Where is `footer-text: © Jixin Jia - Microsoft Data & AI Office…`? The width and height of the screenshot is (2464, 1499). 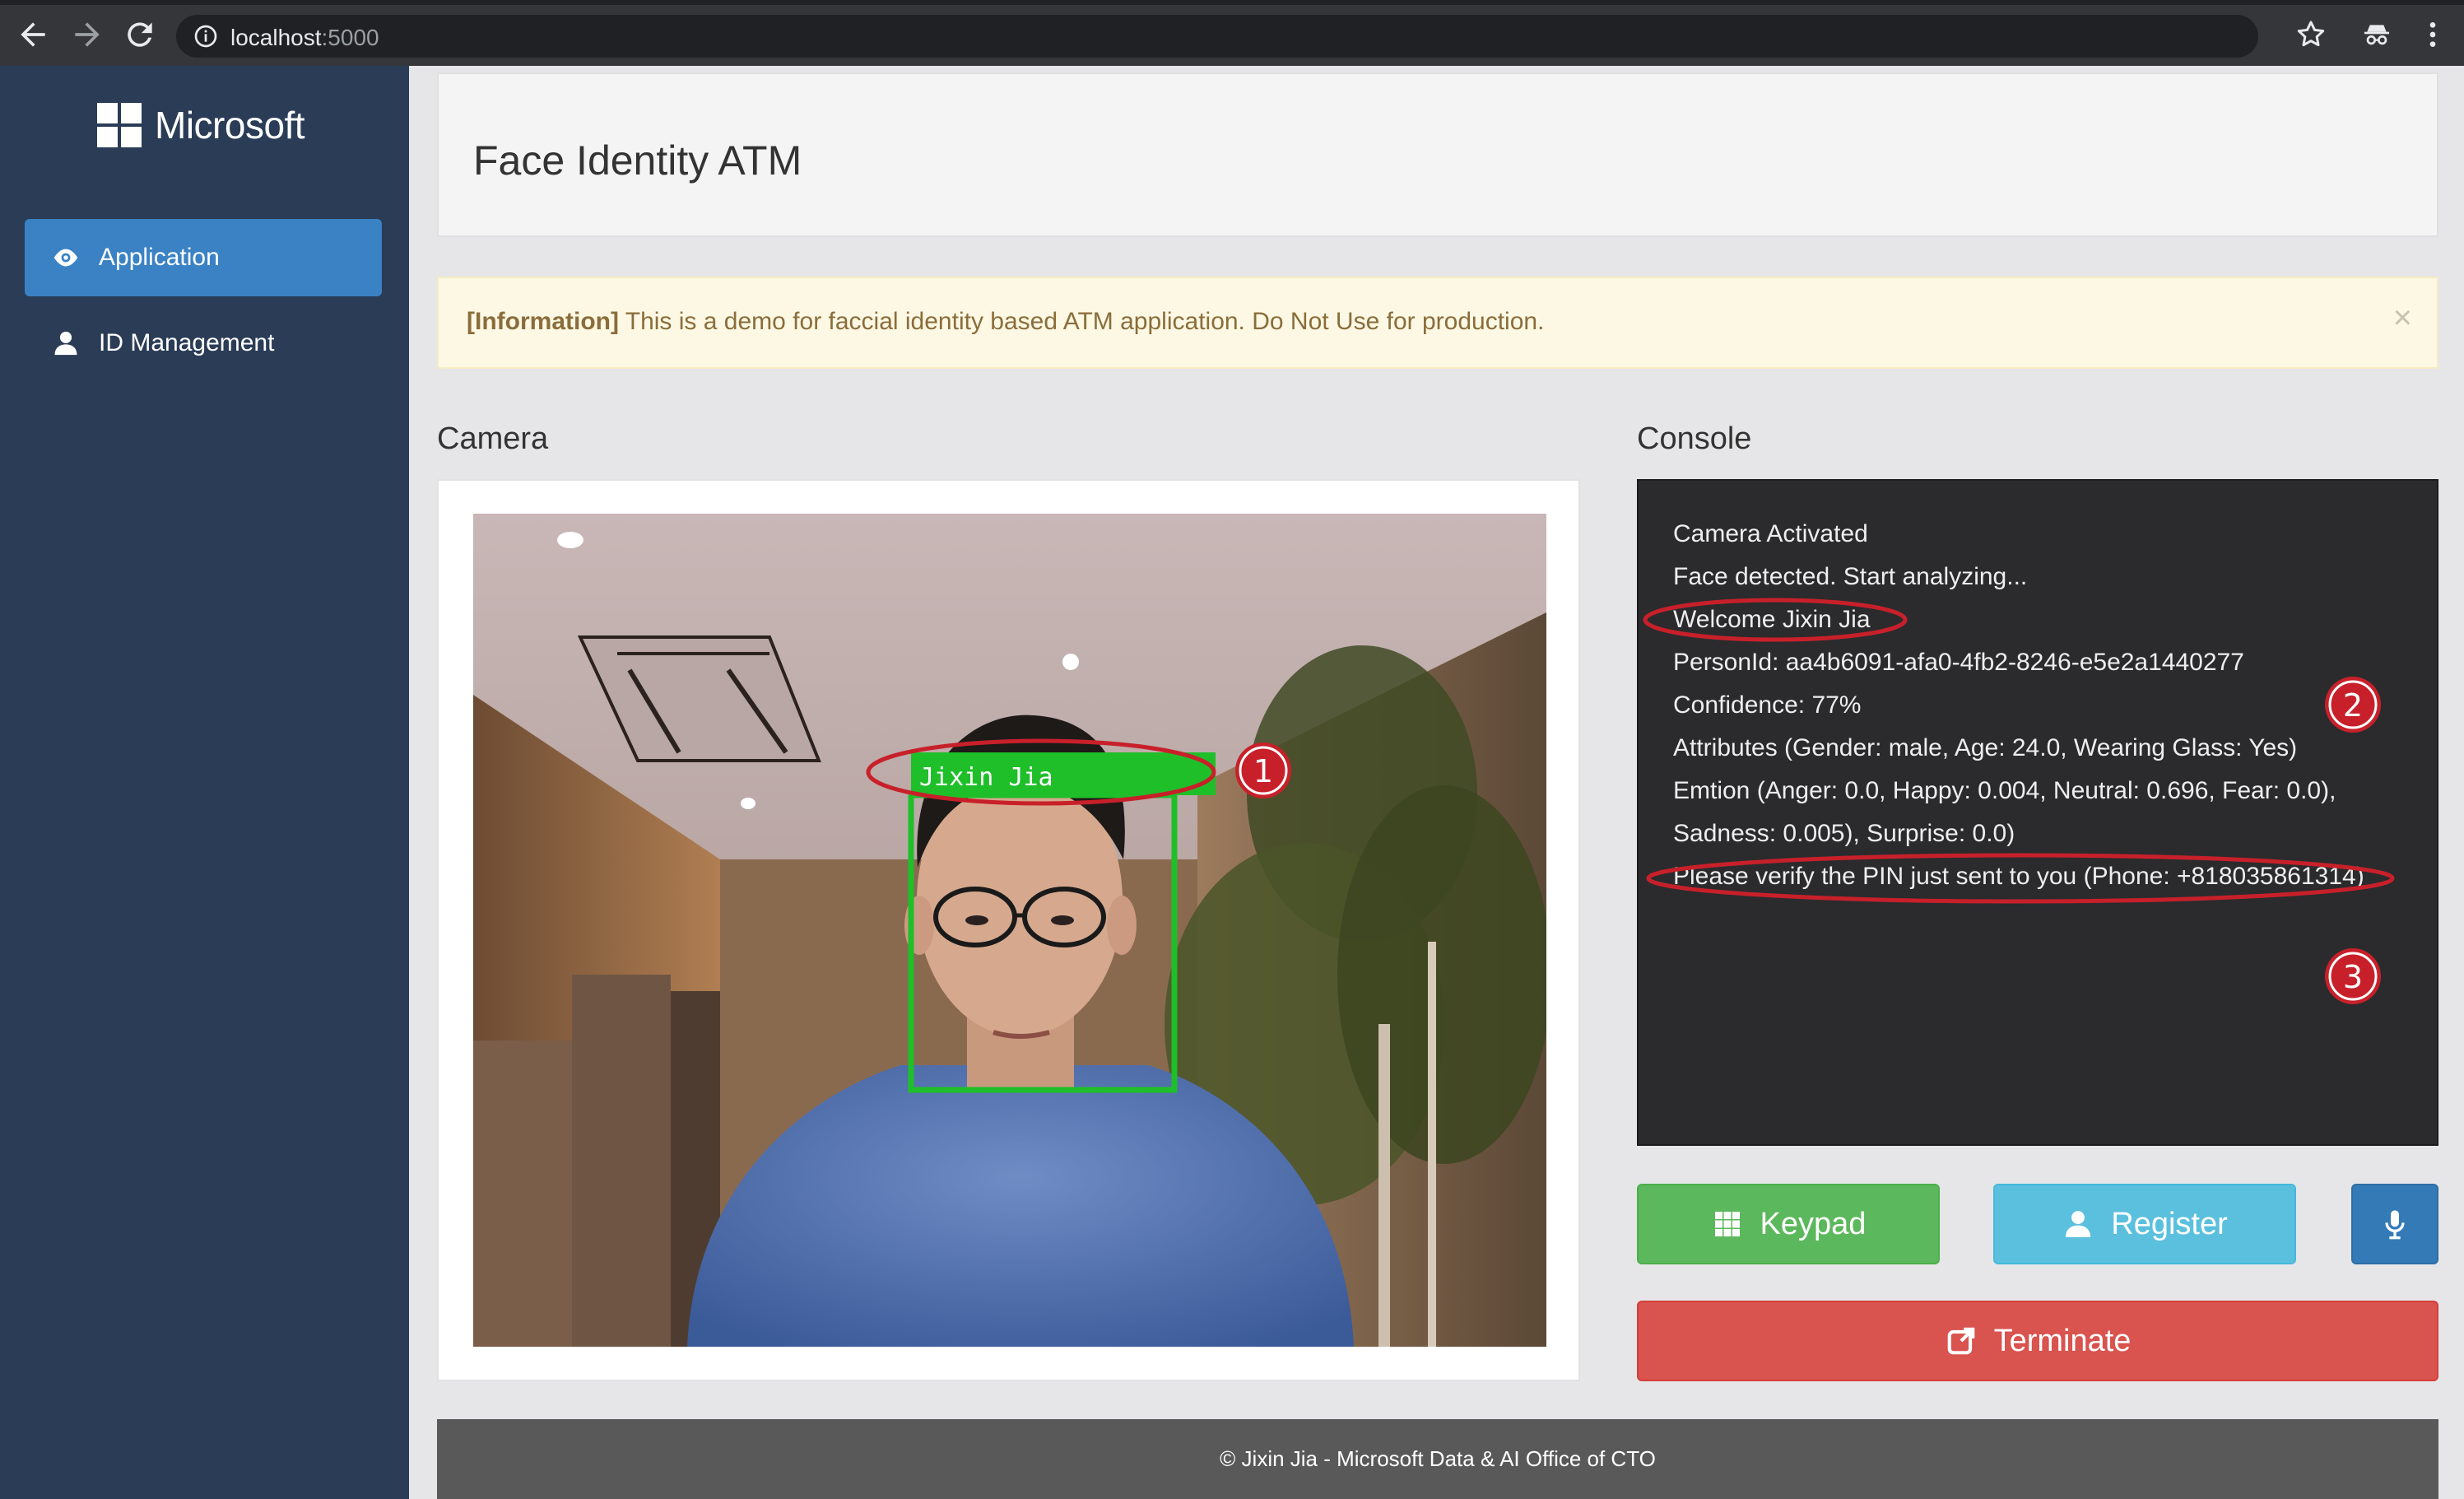 footer-text: © Jixin Jia - Microsoft Data & AI Office… is located at coordinates (1438, 1458).